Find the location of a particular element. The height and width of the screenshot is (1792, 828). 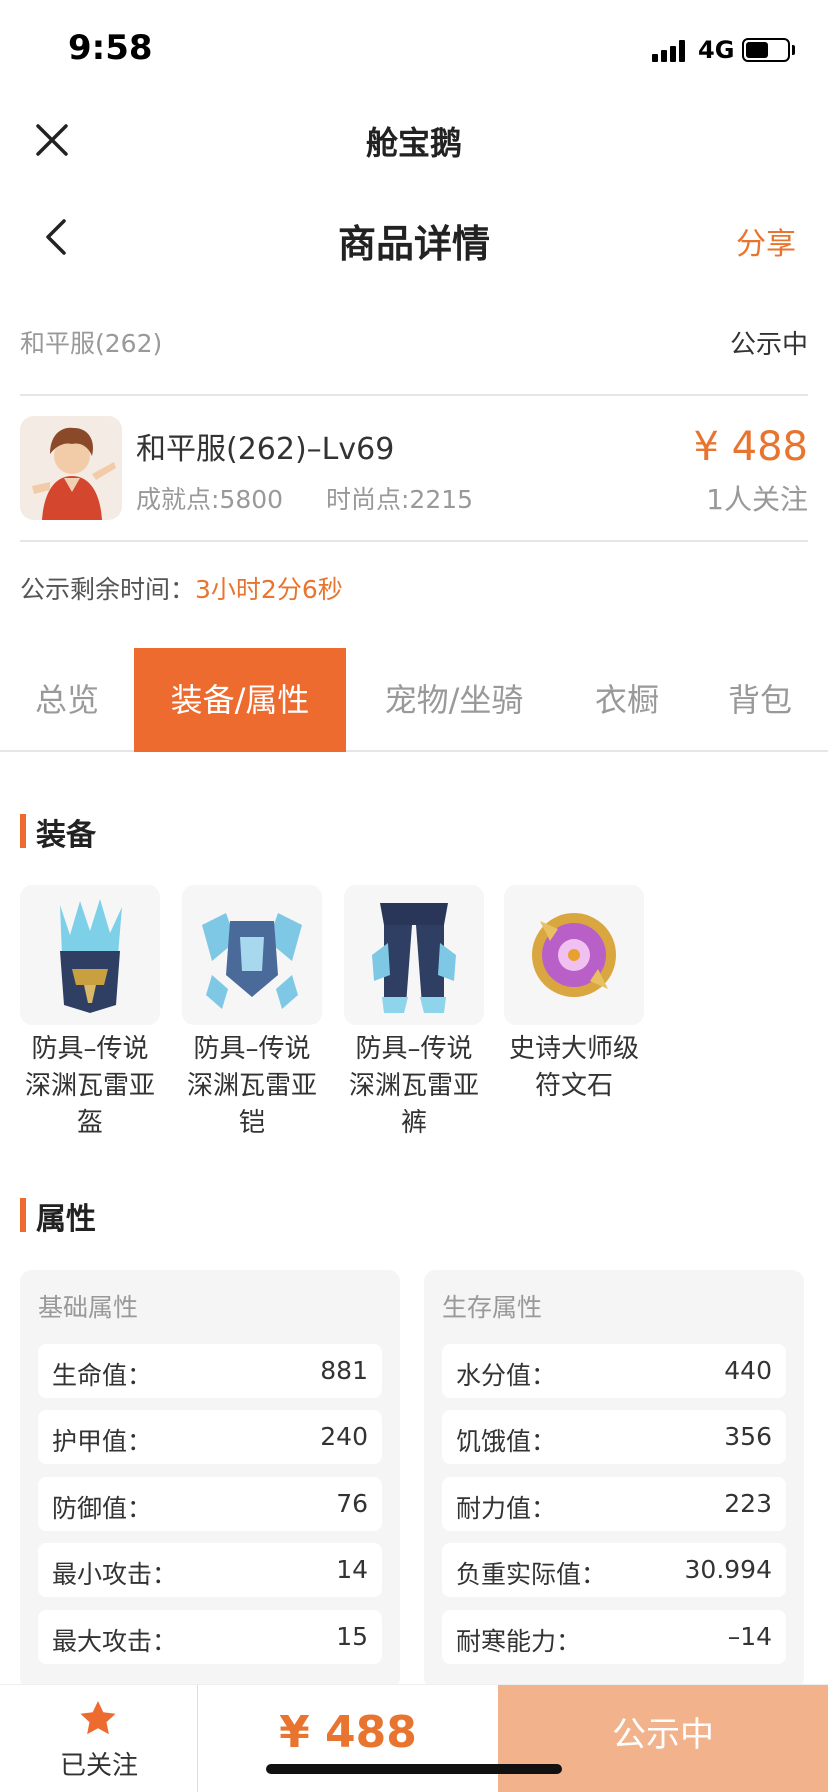

equipment-item-helmet: 防具–传说 深渊瓦雷亚 盔 is located at coordinates (90, 1013).